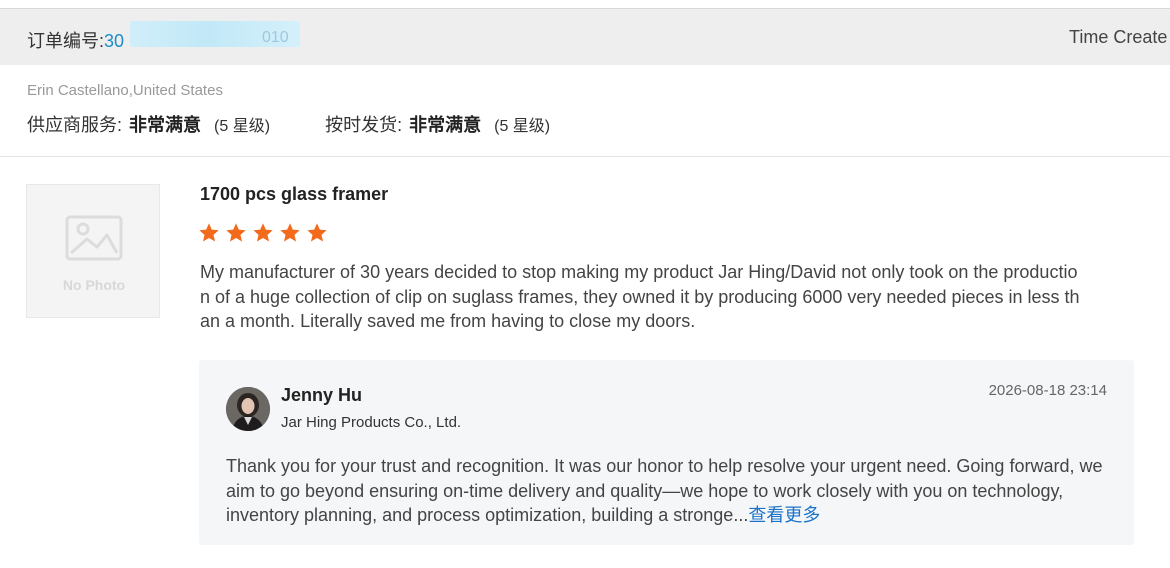  I want to click on rating-supplier-service: 供应商服务: 非常满意 (5 星级), so click(148, 124).